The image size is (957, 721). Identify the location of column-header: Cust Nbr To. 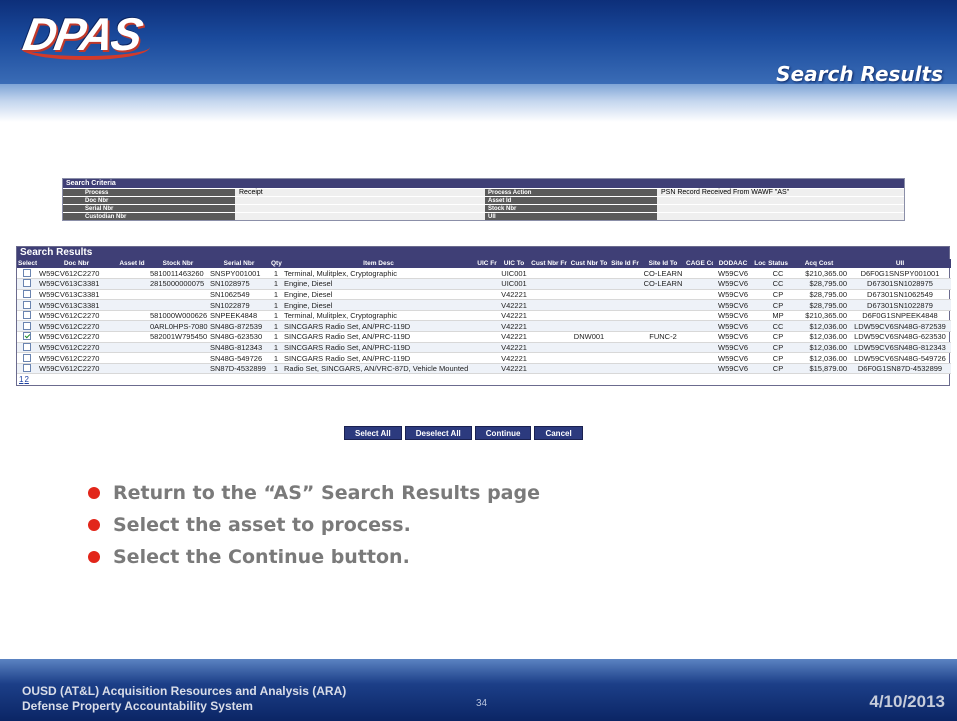
(589, 263).